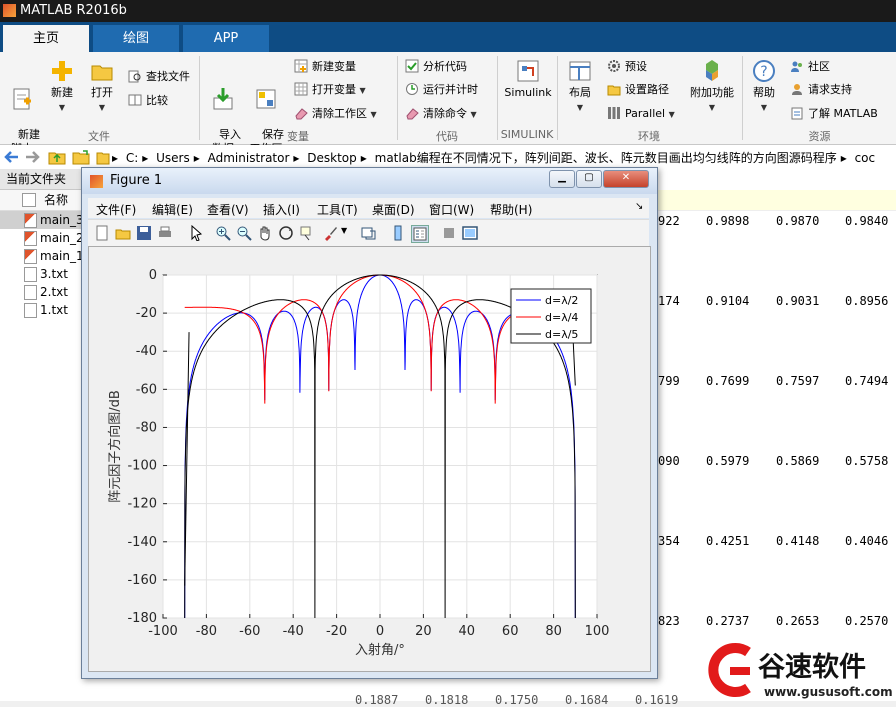 This screenshot has width=896, height=707. What do you see at coordinates (172, 209) in the screenshot?
I see `menu-edit: 编辑(E)` at bounding box center [172, 209].